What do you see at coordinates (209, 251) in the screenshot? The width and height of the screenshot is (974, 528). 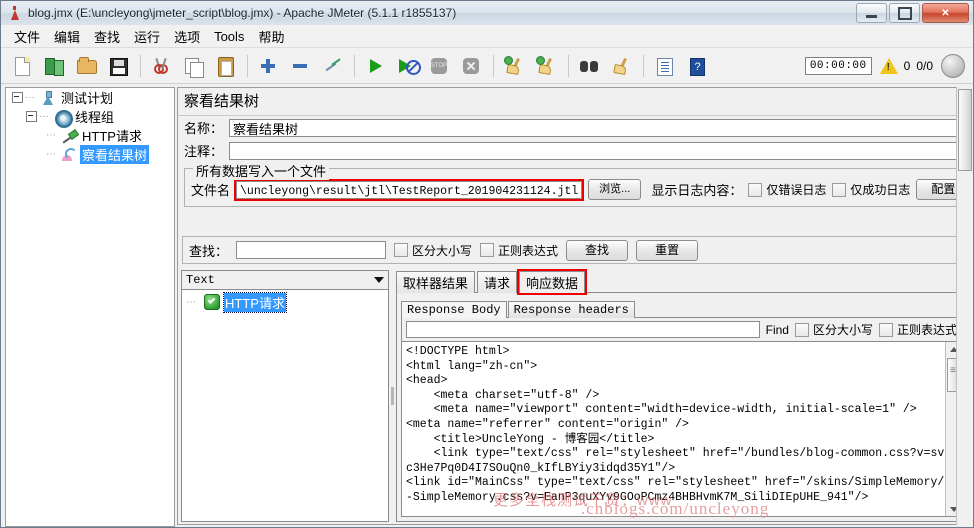 I see `search-label: 查找：` at bounding box center [209, 251].